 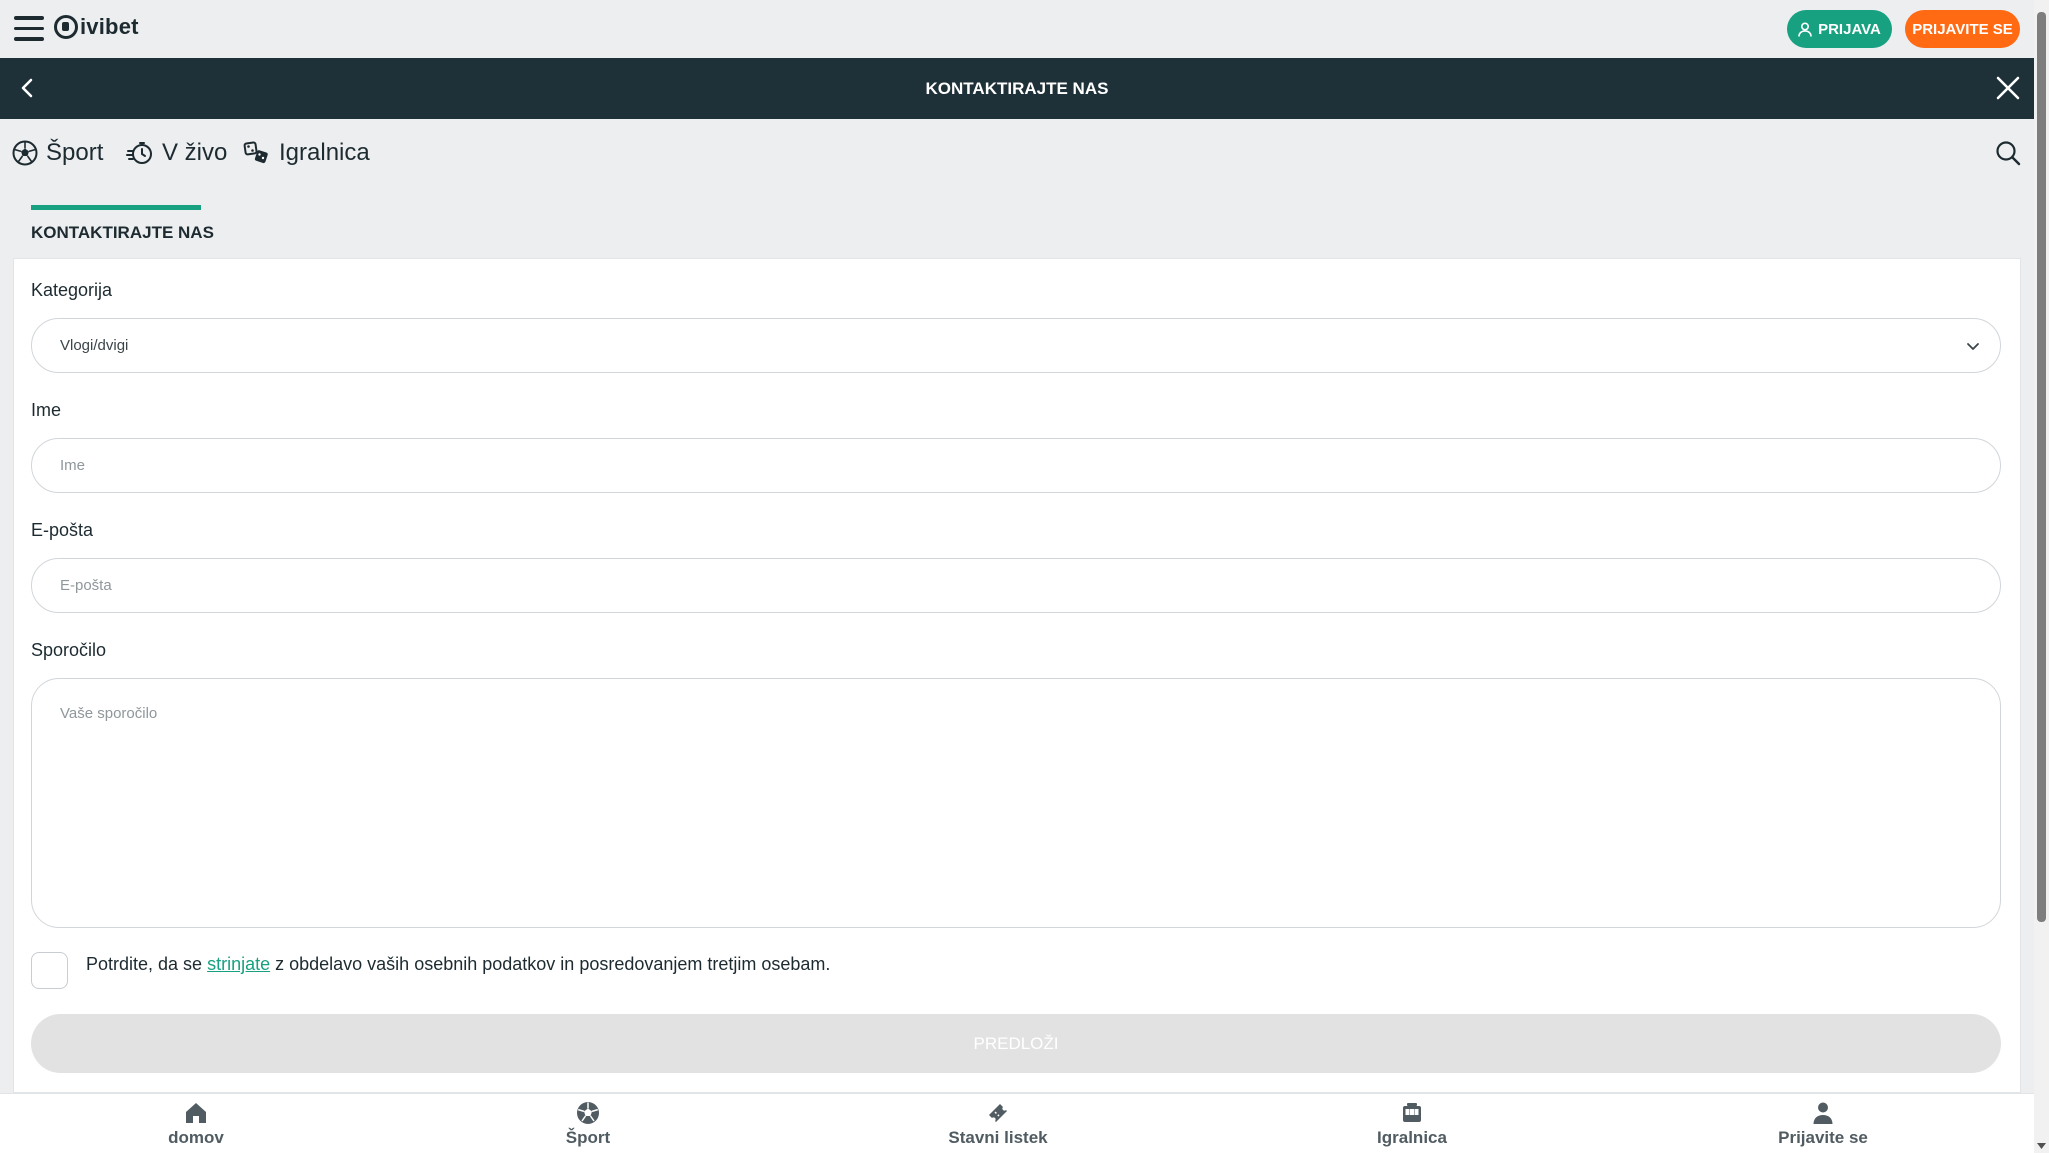 What do you see at coordinates (122, 233) in the screenshot?
I see `tab-contact-us: KONTAKTIRAJTE NAS` at bounding box center [122, 233].